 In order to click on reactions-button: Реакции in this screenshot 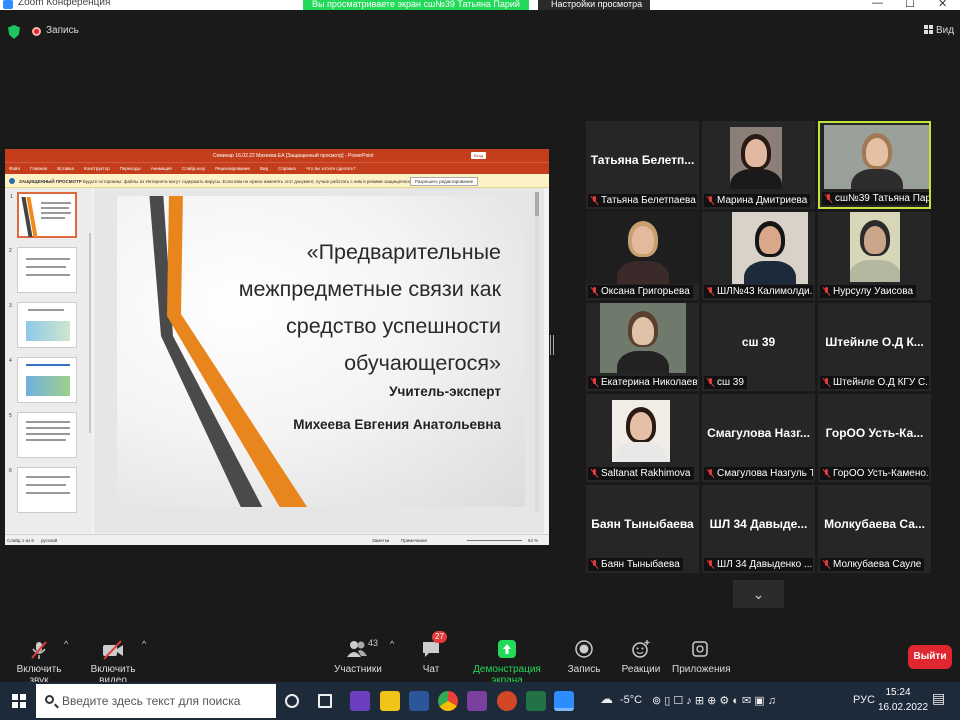, I will do `click(641, 657)`.